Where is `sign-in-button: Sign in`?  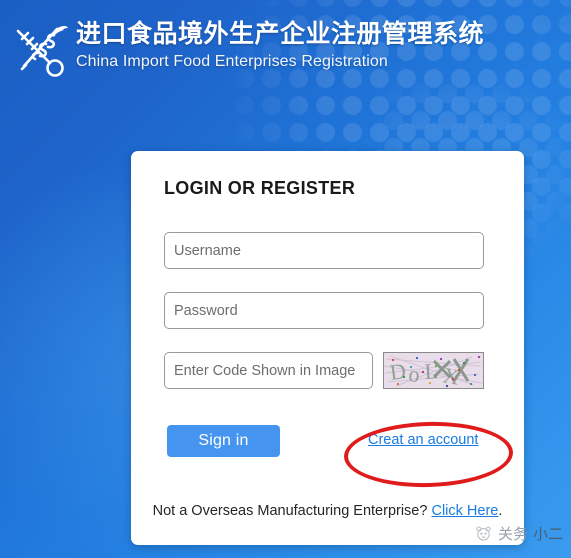 sign-in-button: Sign in is located at coordinates (223, 441).